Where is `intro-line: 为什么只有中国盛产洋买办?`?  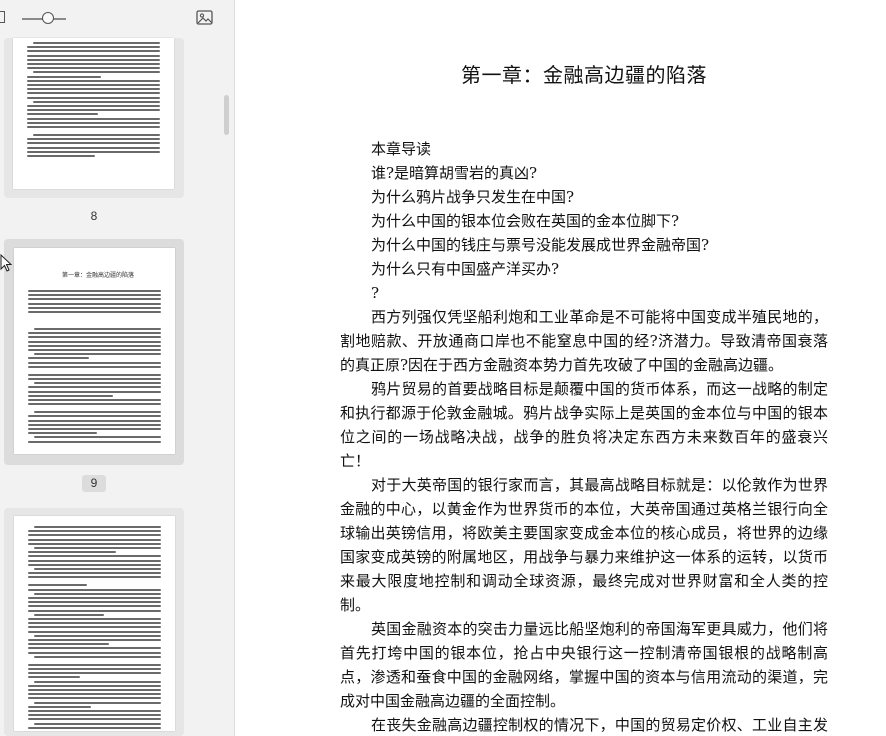 intro-line: 为什么只有中国盛产洋买办? is located at coordinates (465, 269).